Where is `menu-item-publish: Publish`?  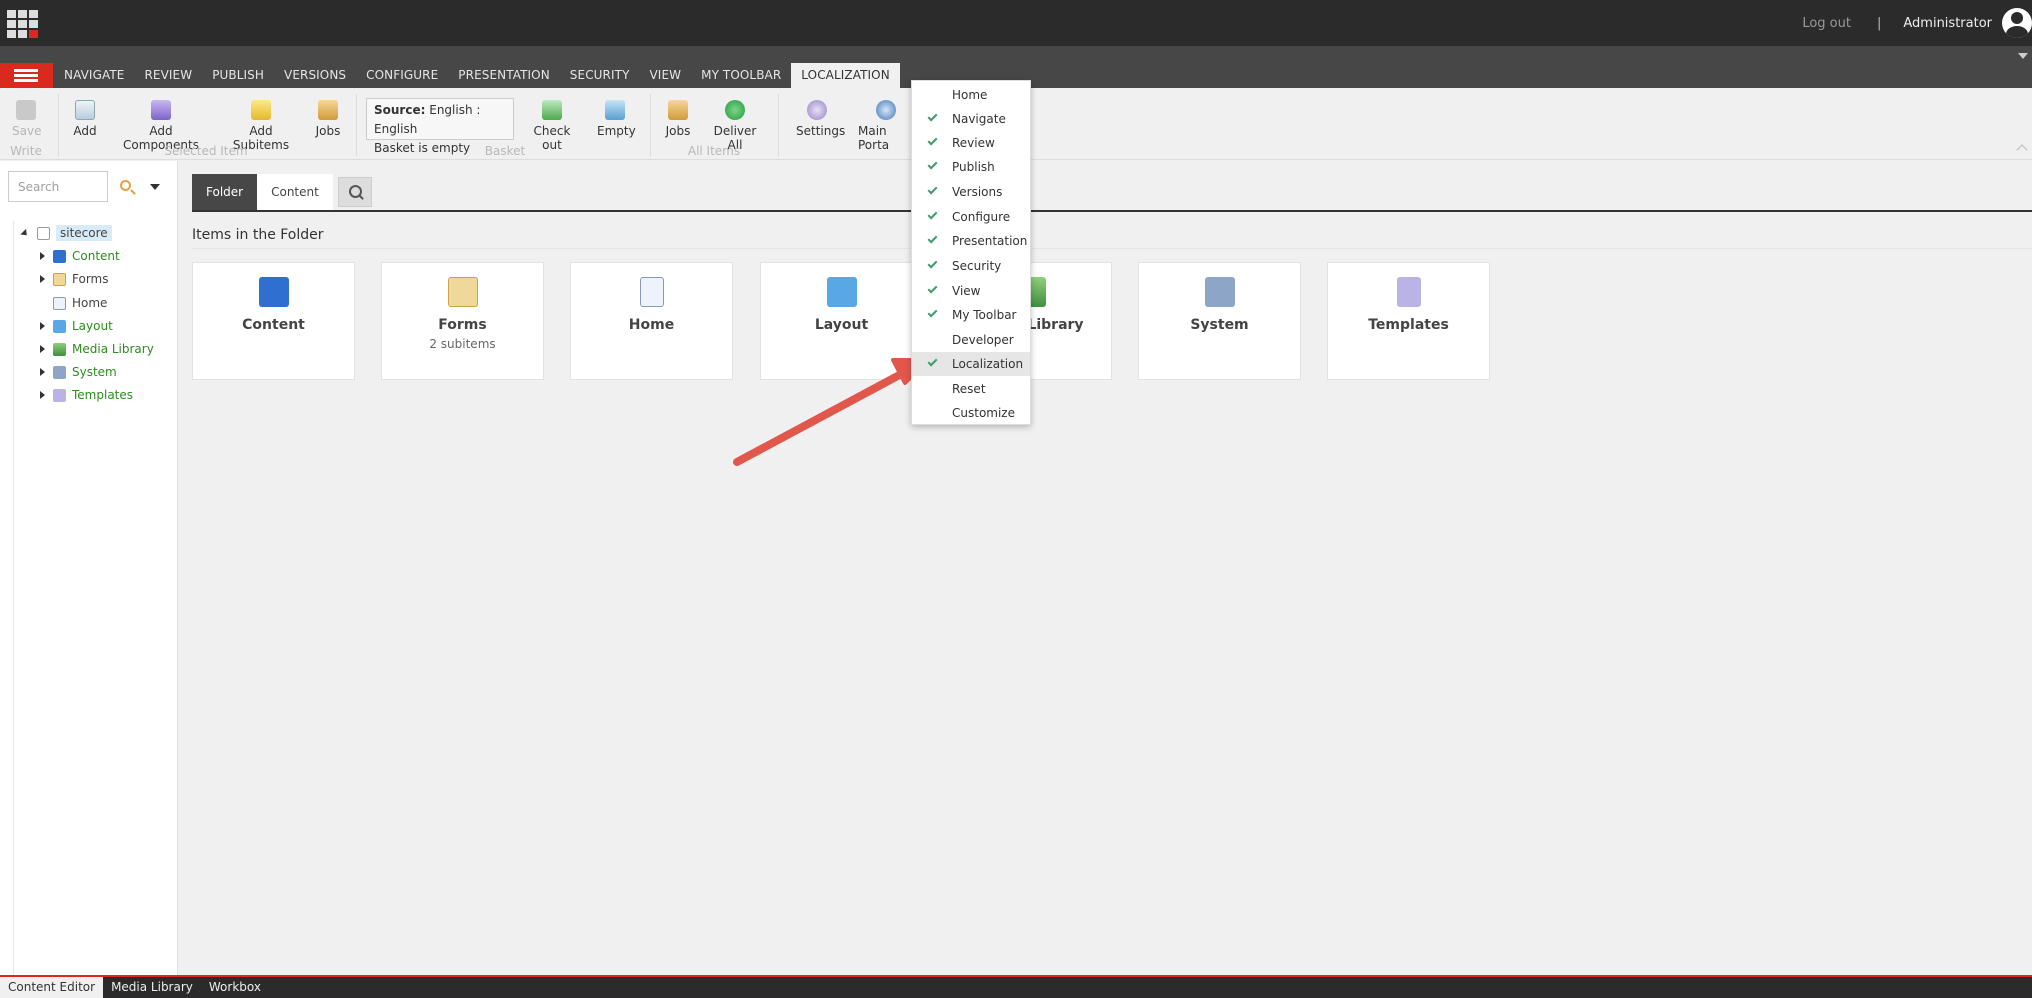 menu-item-publish: Publish is located at coordinates (971, 167).